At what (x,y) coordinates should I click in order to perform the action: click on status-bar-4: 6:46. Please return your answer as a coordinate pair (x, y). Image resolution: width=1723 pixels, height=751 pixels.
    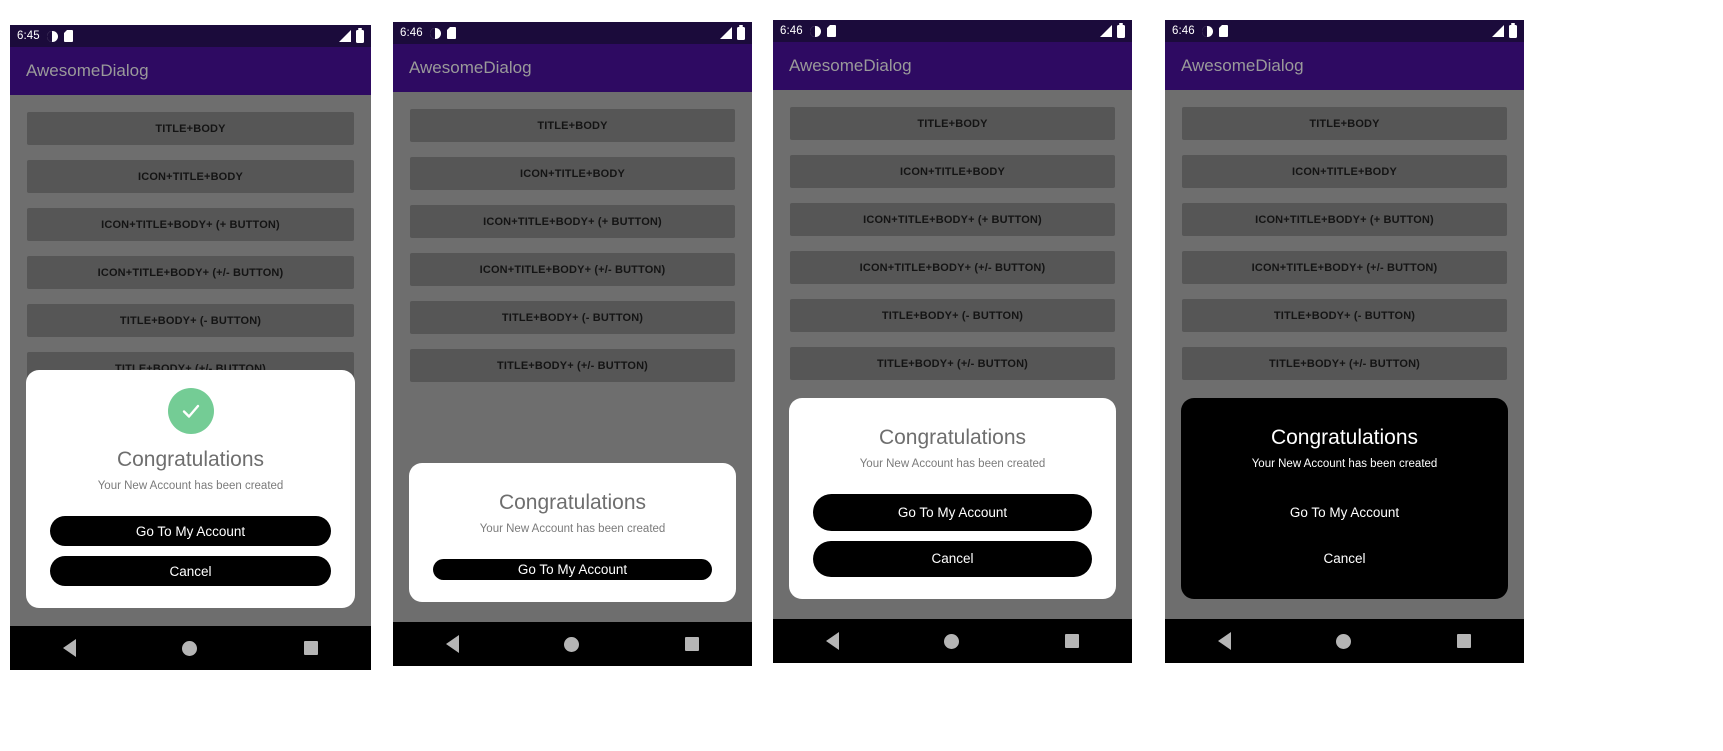
    Looking at the image, I should click on (1344, 31).